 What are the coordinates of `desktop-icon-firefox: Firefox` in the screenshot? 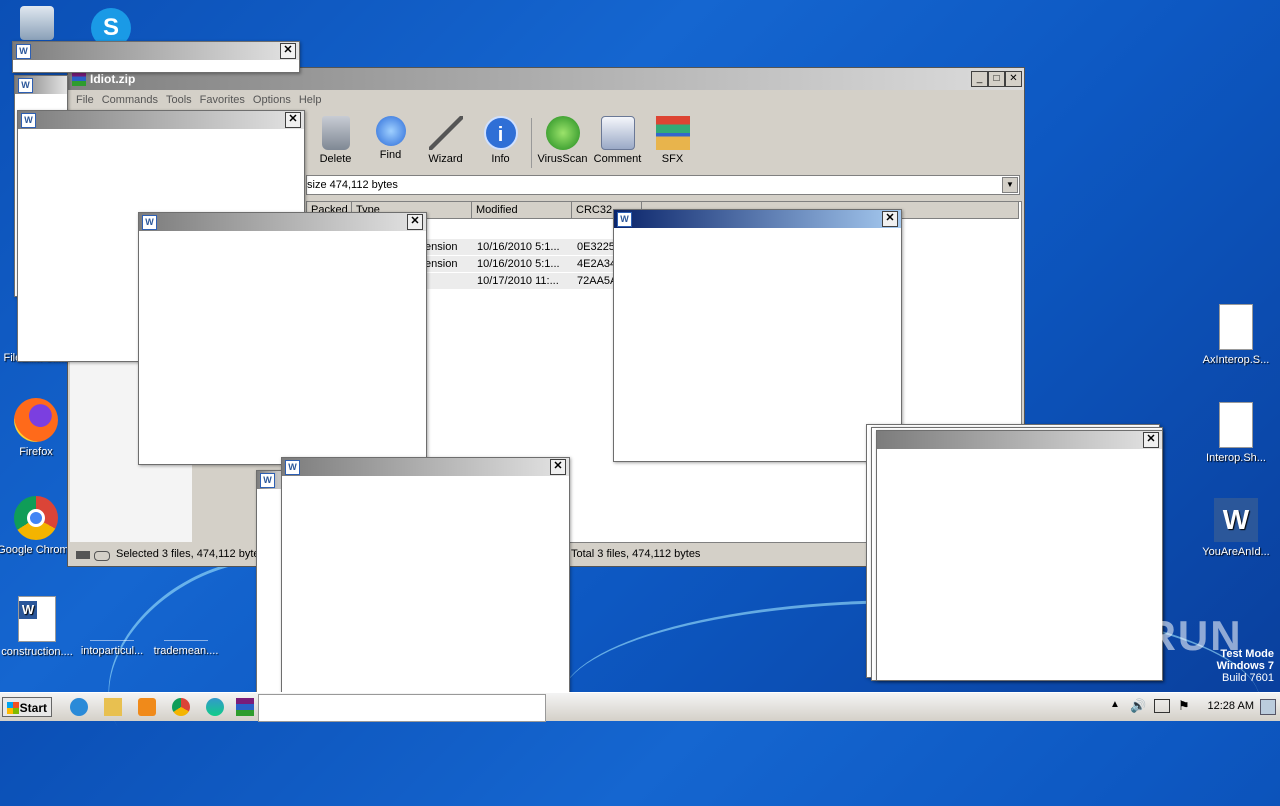 It's located at (38, 428).